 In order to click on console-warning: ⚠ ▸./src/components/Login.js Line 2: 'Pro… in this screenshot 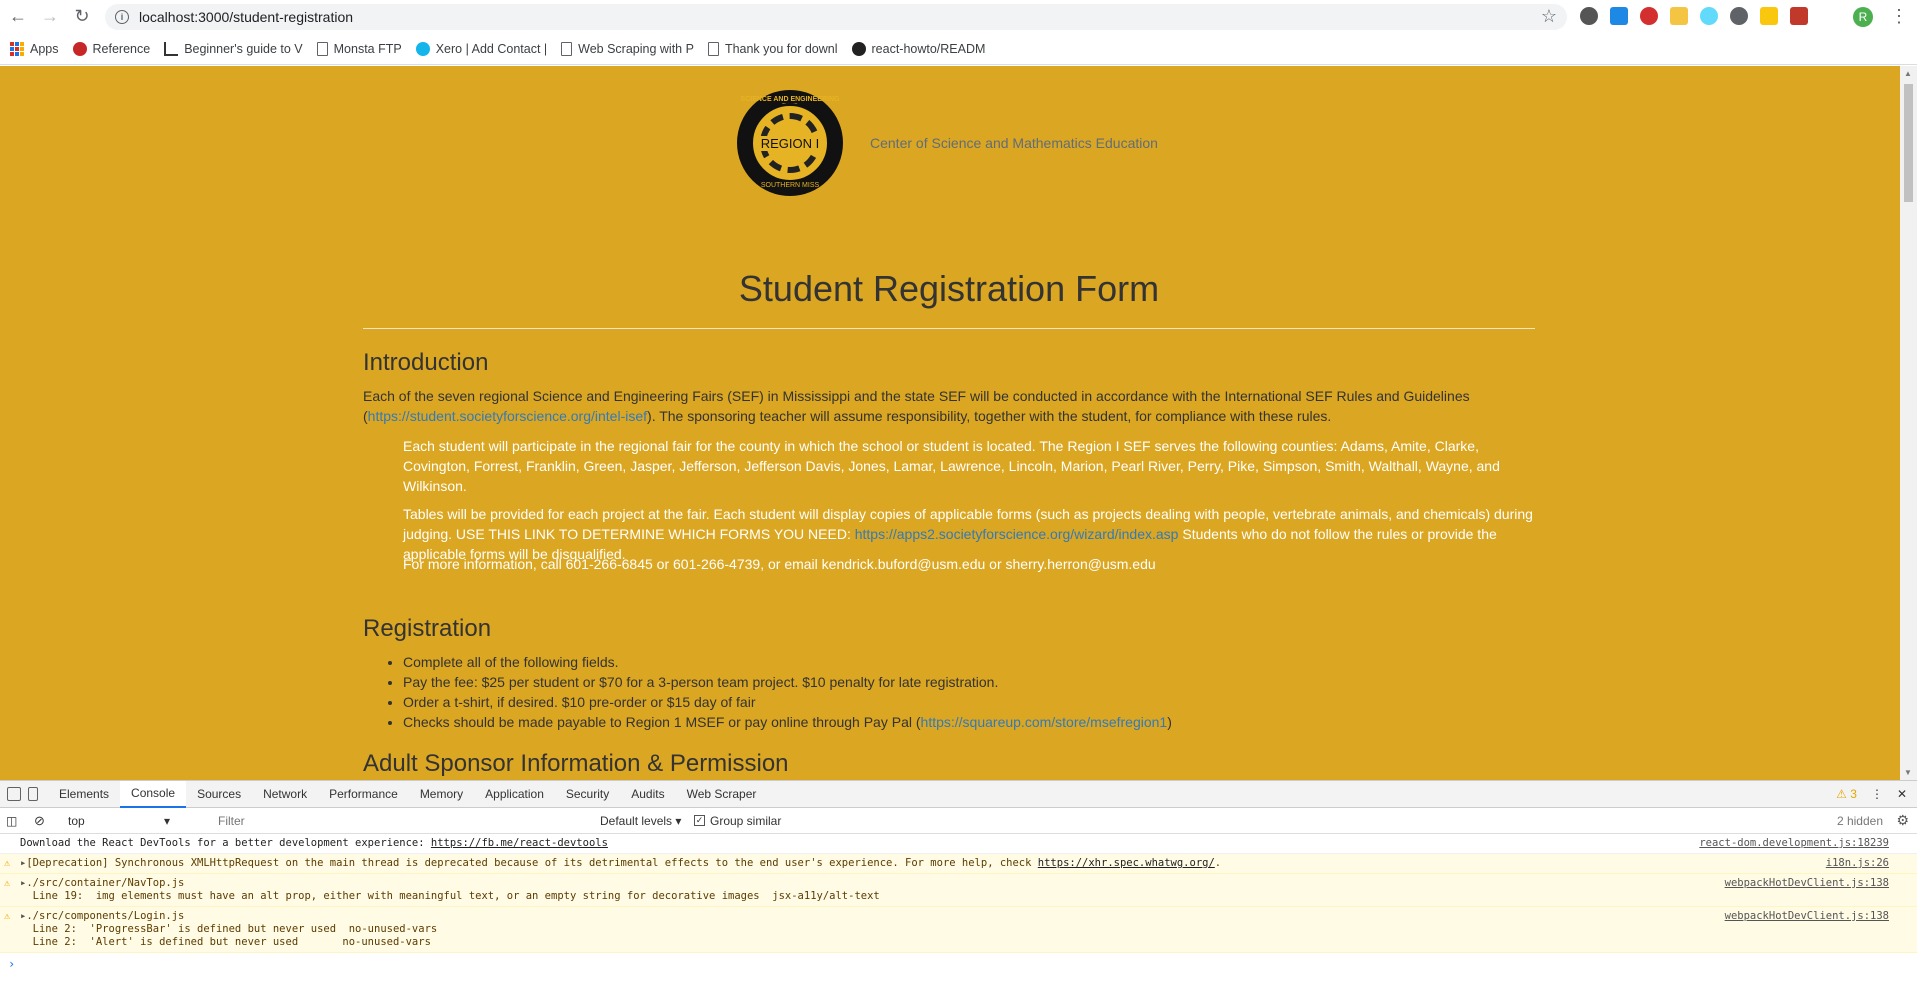, I will do `click(958, 930)`.